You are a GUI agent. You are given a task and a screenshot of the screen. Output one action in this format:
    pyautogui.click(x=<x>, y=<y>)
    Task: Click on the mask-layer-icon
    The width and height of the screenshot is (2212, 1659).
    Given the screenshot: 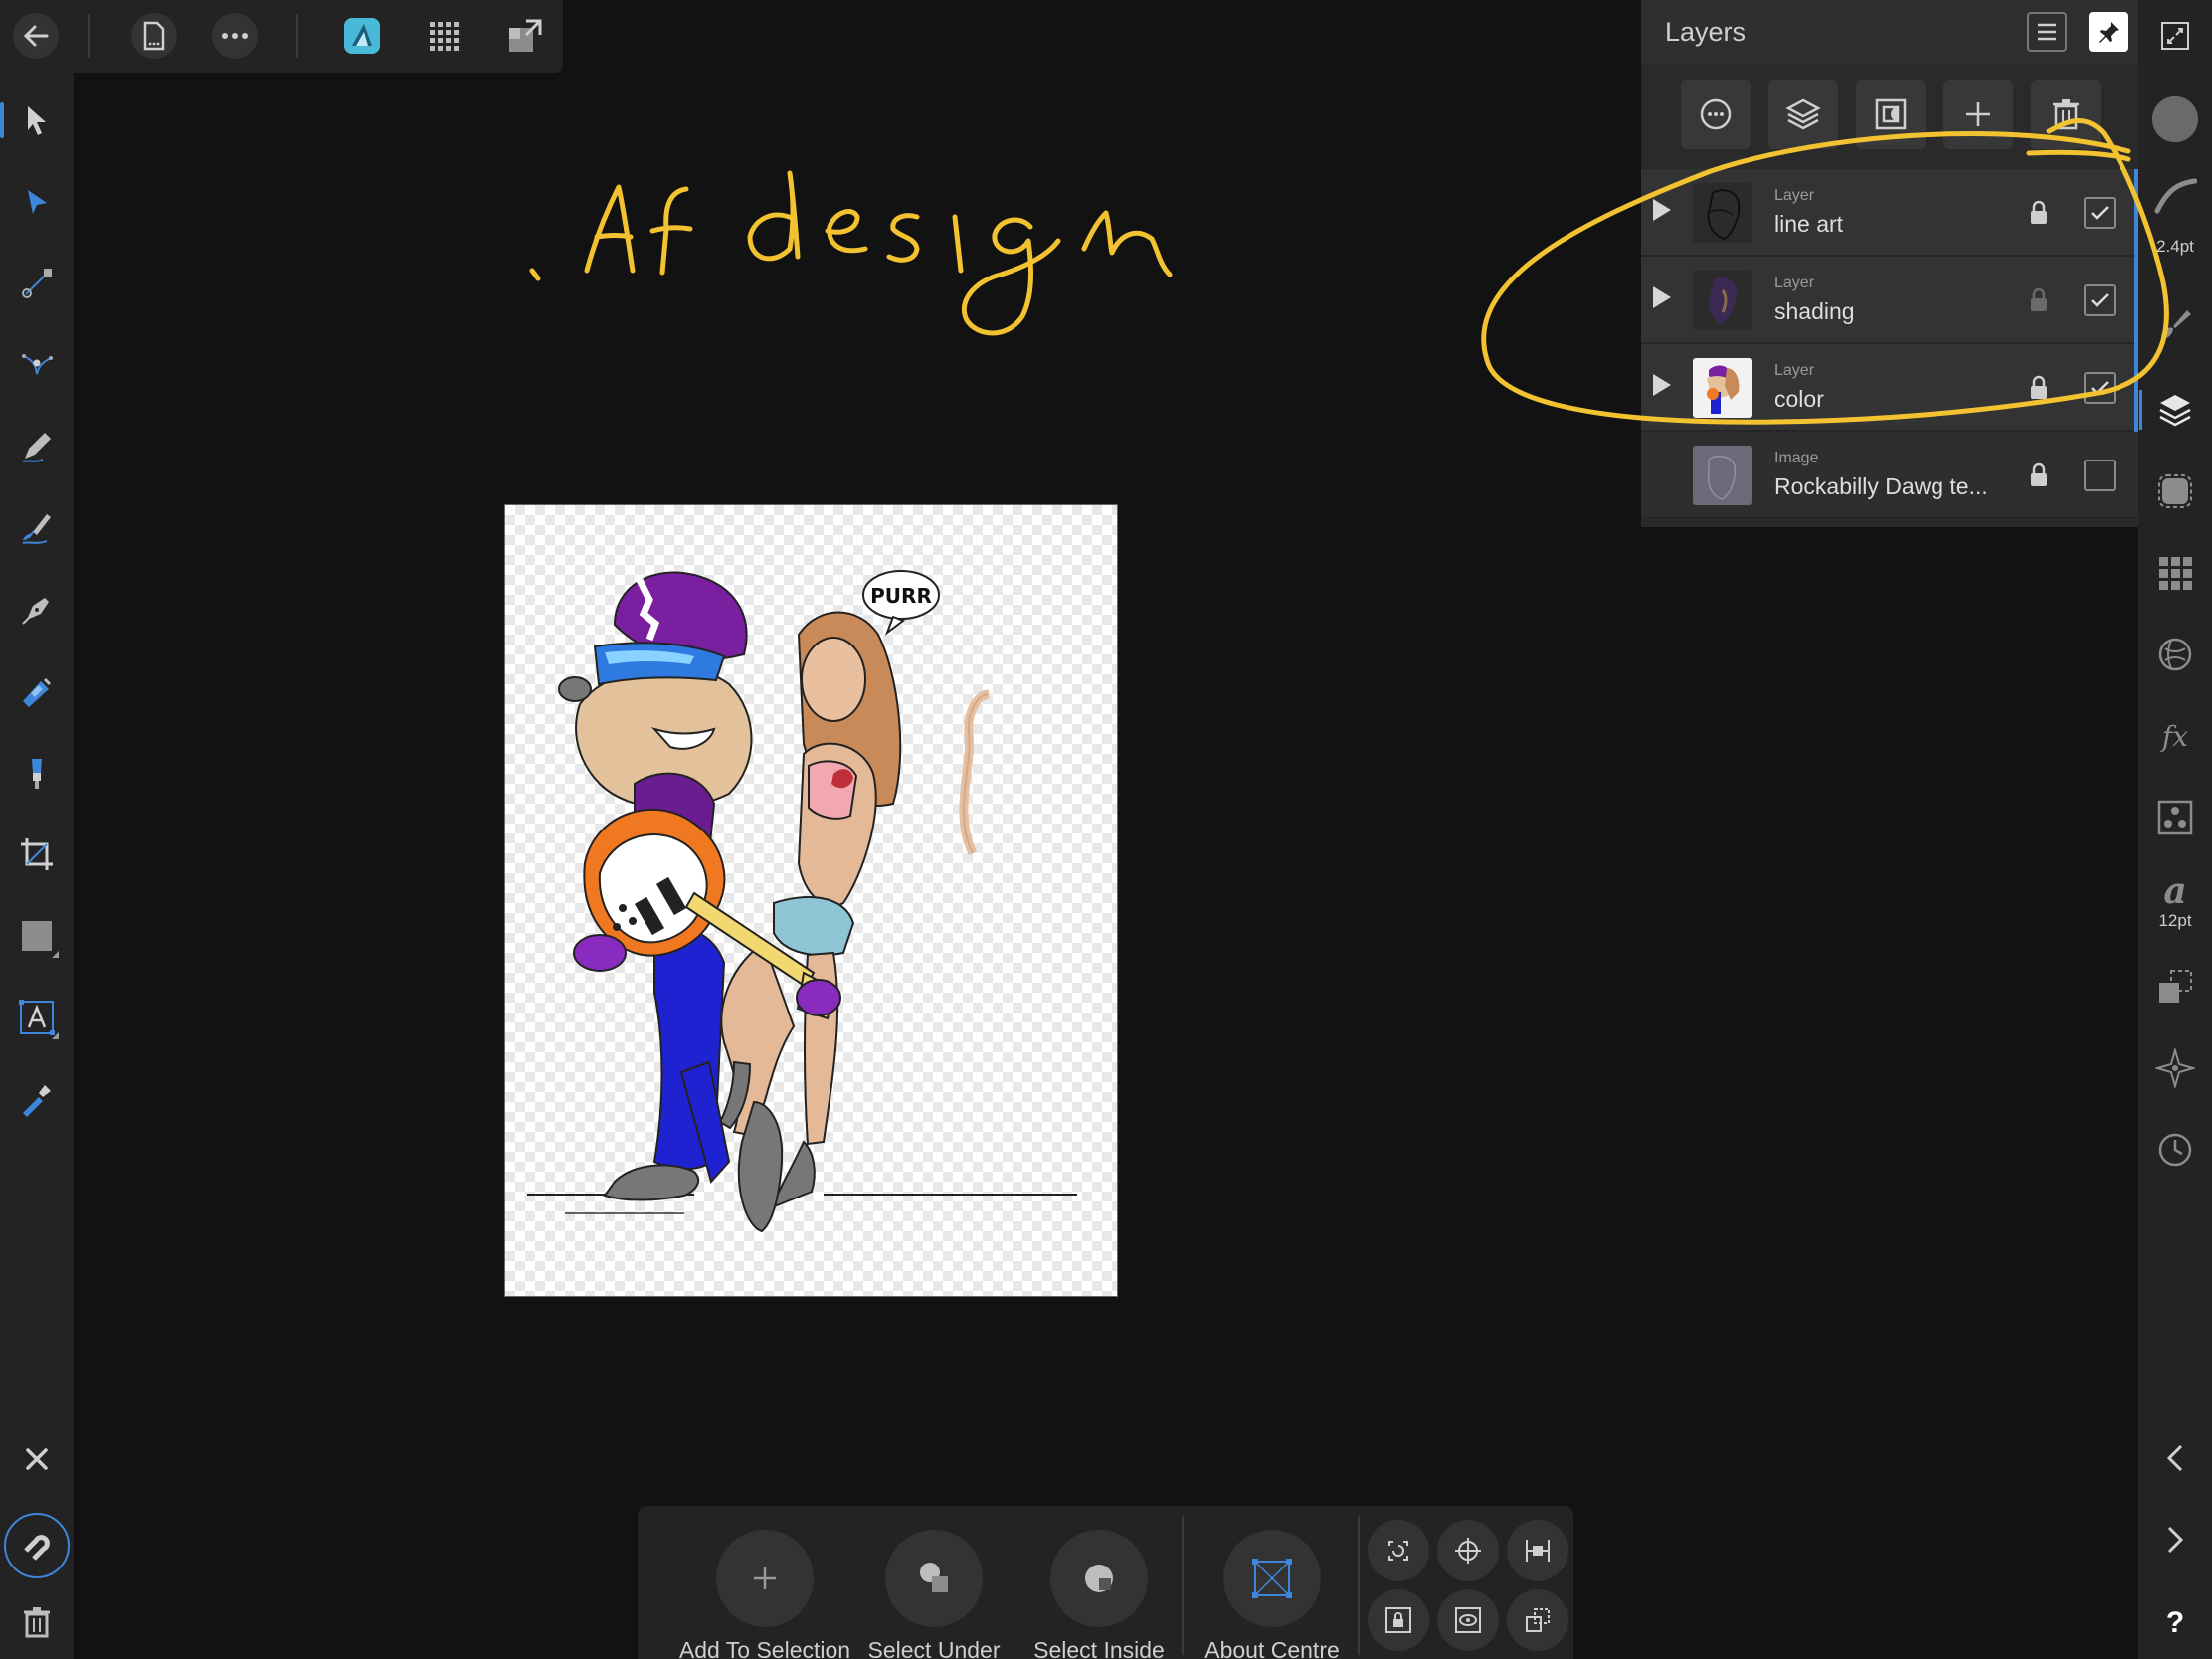 What is the action you would take?
    pyautogui.click(x=1891, y=114)
    